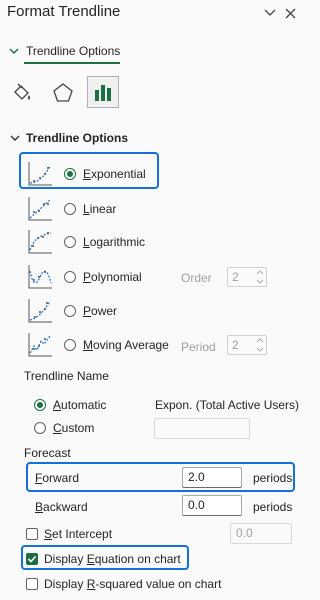 The height and width of the screenshot is (600, 320). Describe the element at coordinates (70, 242) in the screenshot. I see `radio-logarithmic` at that location.